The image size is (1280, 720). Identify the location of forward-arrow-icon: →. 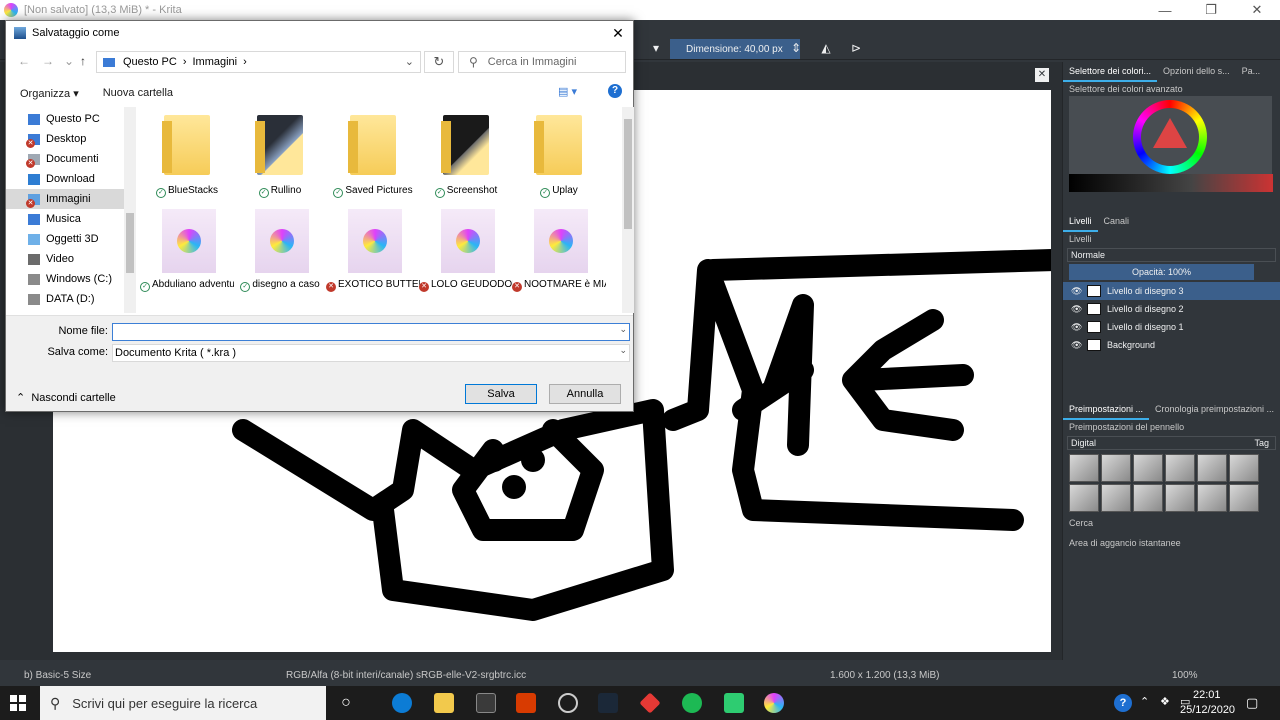
(48, 61).